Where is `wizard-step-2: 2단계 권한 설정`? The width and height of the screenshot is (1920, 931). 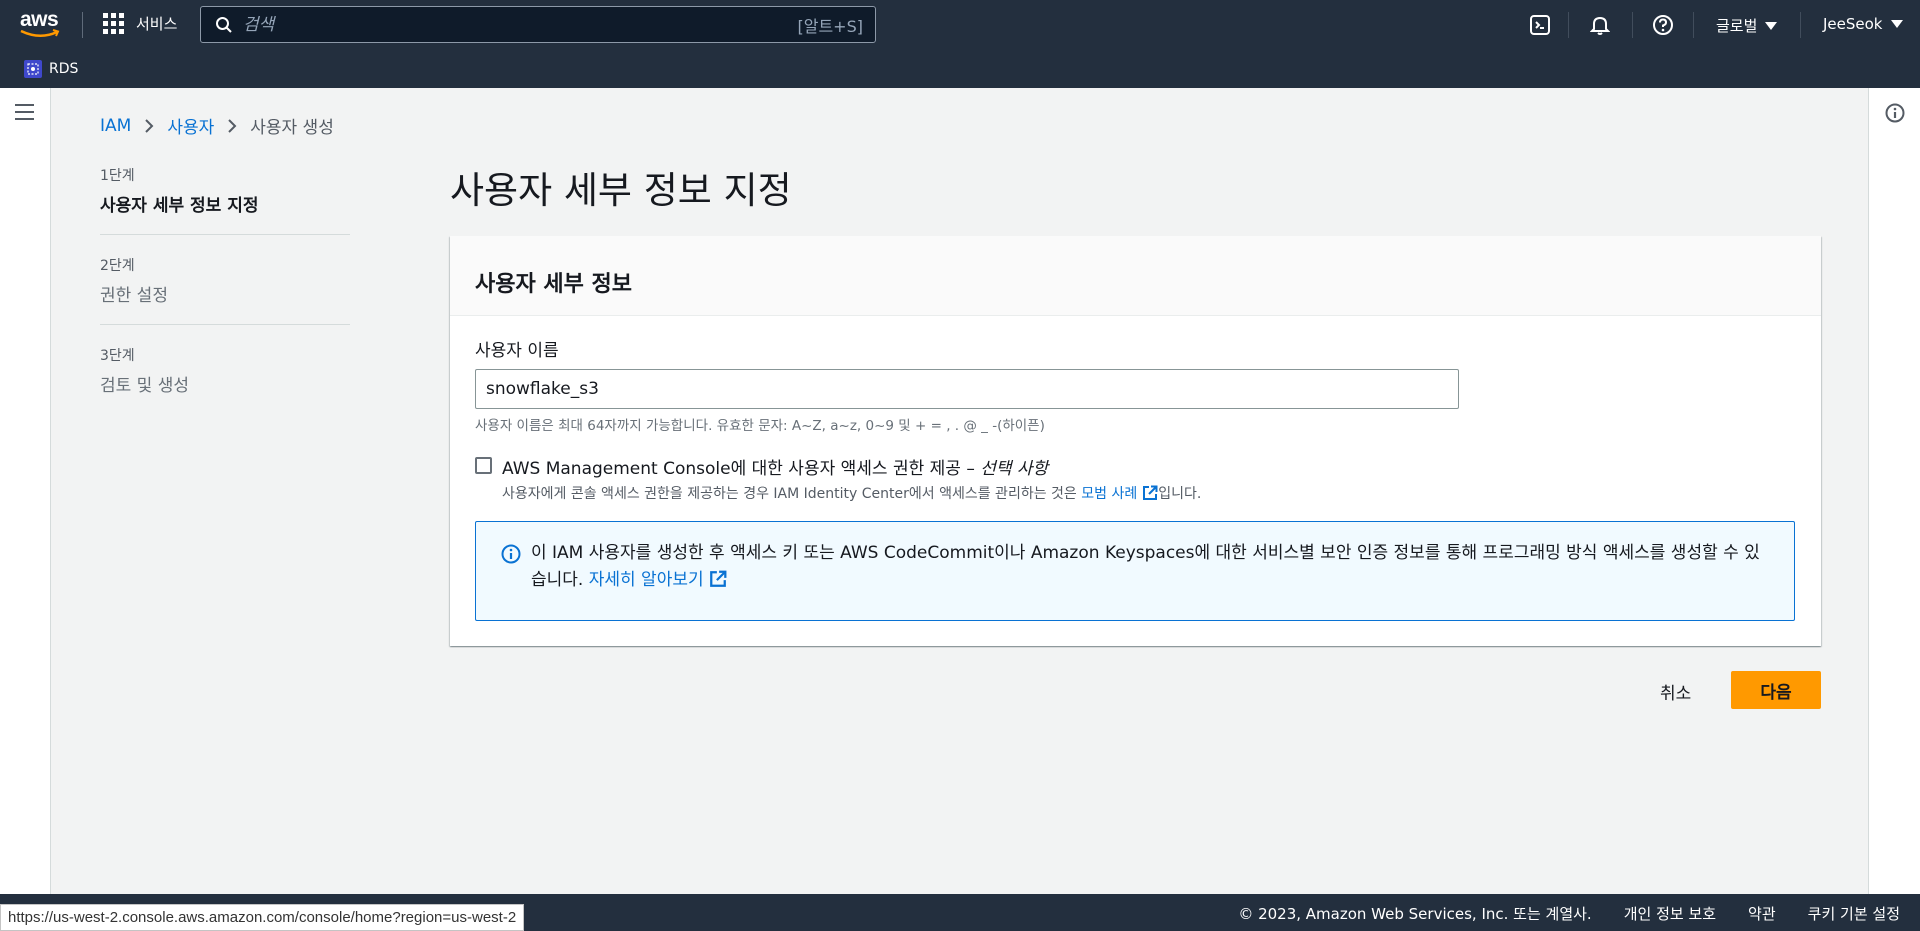
wizard-step-2: 2단계 권한 설정 is located at coordinates (225, 290).